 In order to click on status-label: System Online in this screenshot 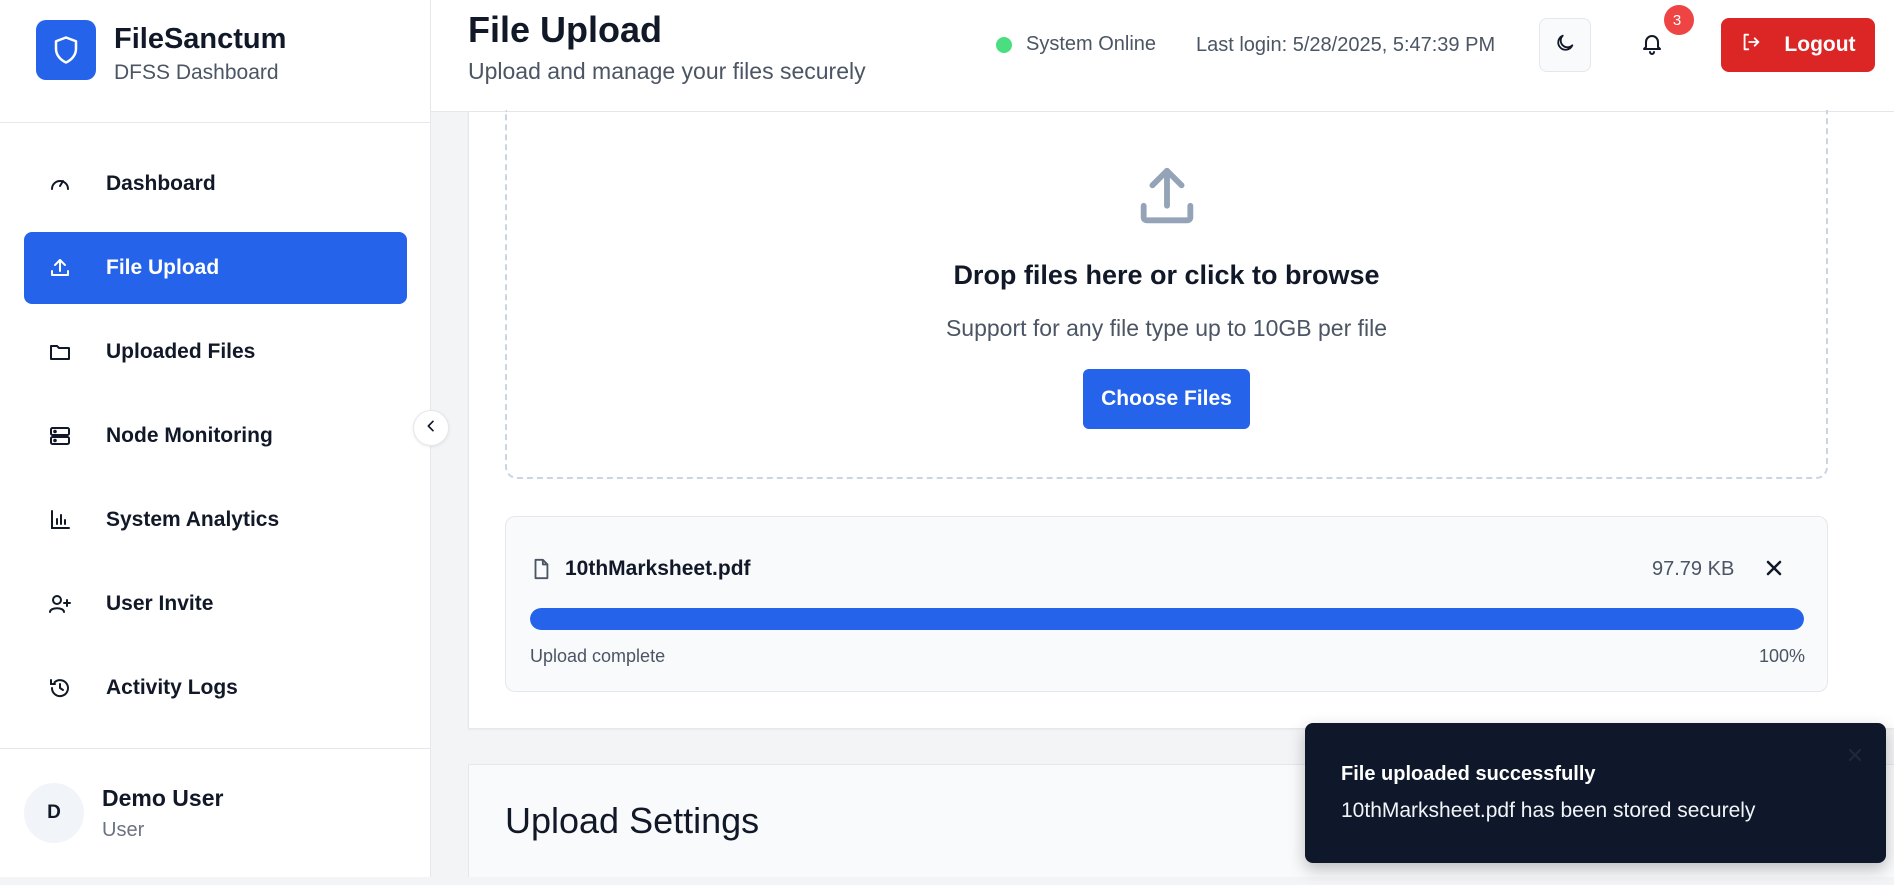, I will do `click(1091, 44)`.